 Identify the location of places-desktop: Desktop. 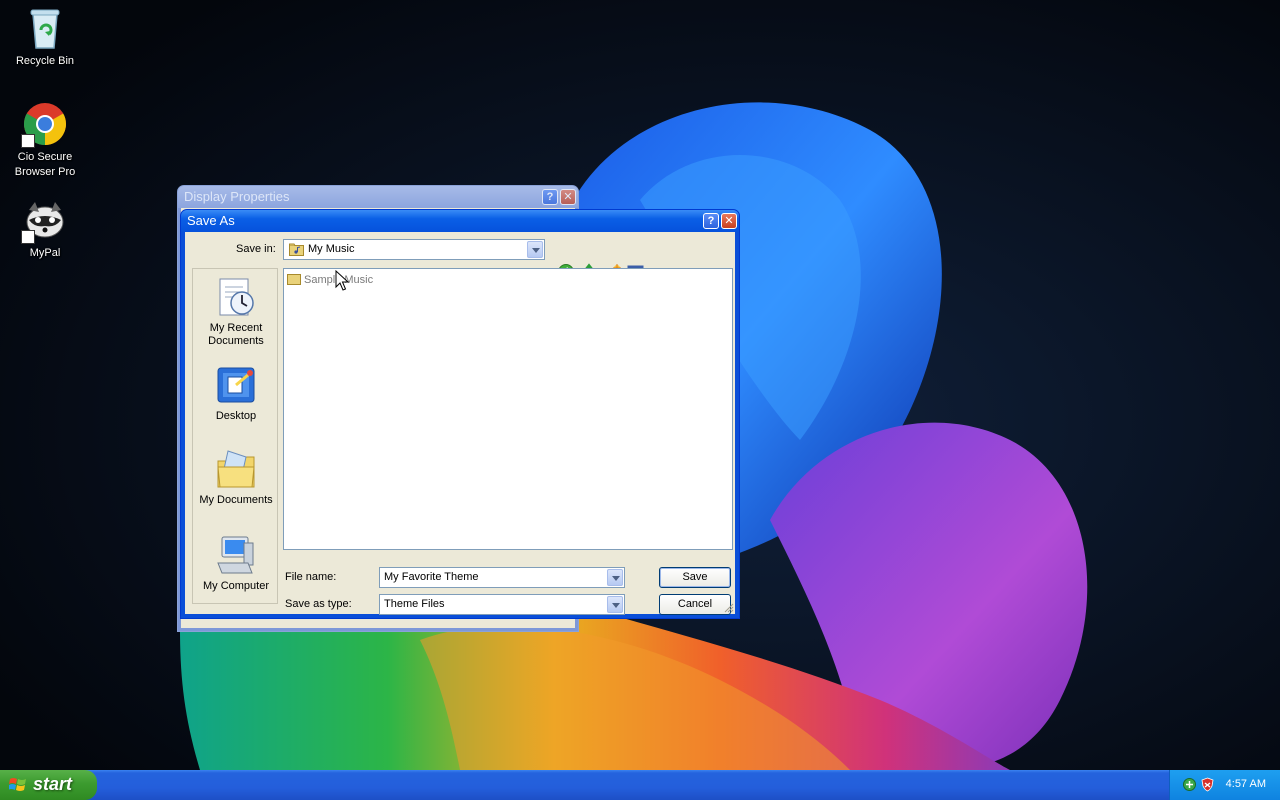
(236, 393).